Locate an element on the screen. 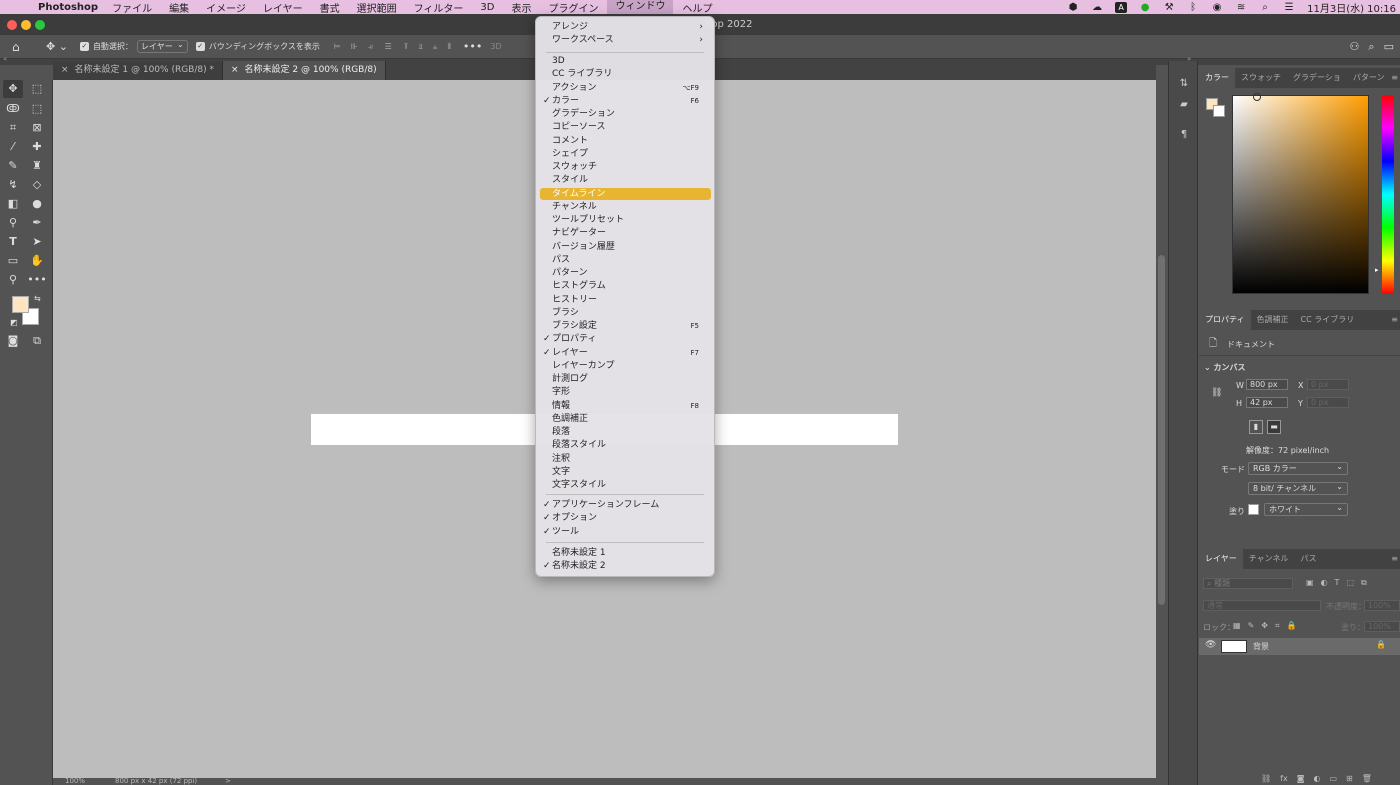 This screenshot has width=1400, height=785. zoom-level: 100% is located at coordinates (75, 781).